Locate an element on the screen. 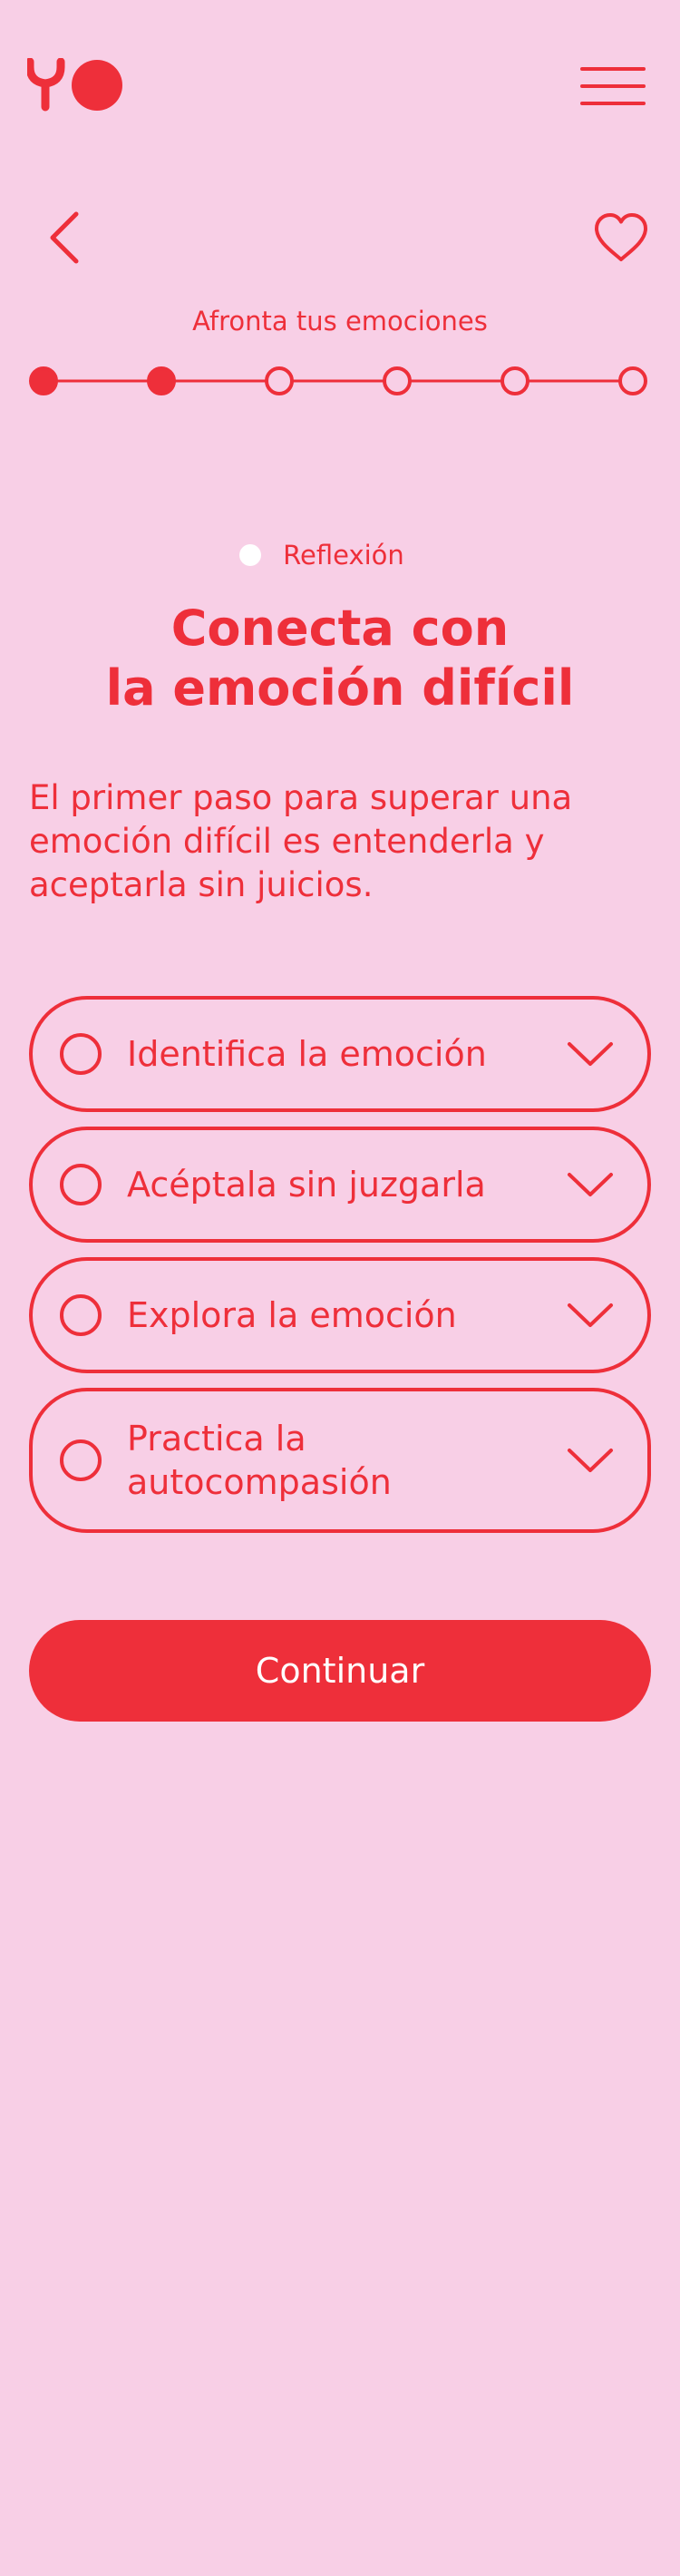  continue-button-label: Continuar is located at coordinates (340, 1671).